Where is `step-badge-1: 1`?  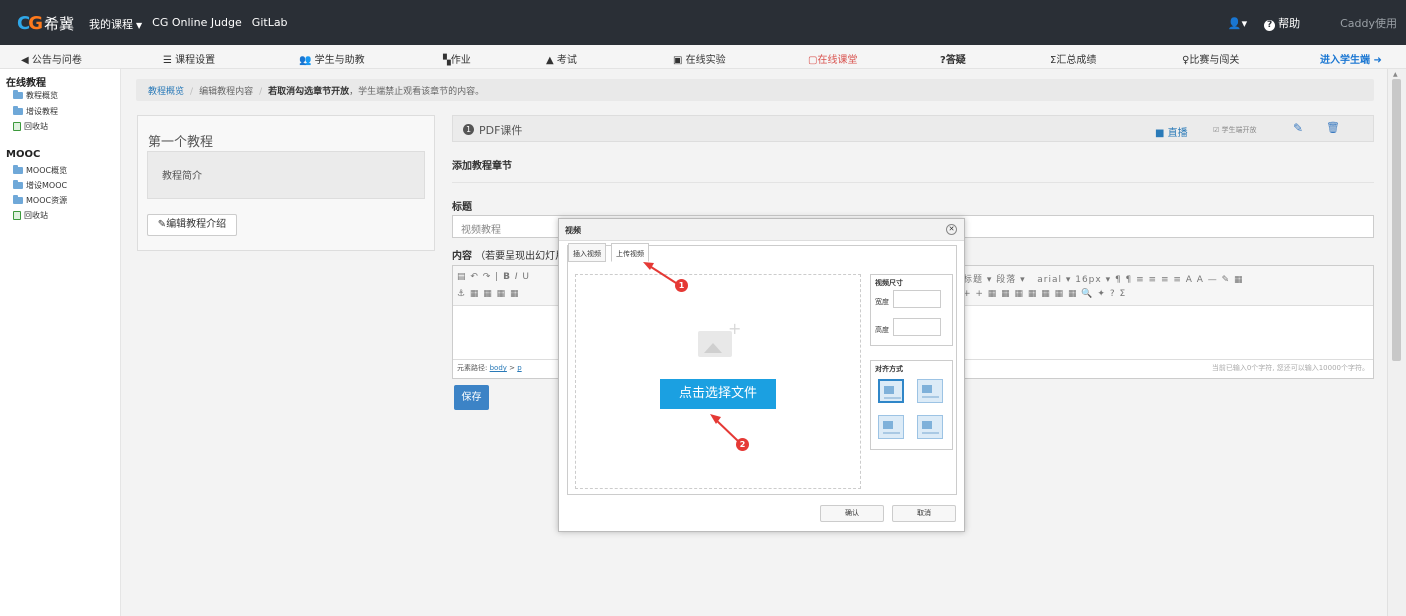
step-badge-1: 1 is located at coordinates (681, 285).